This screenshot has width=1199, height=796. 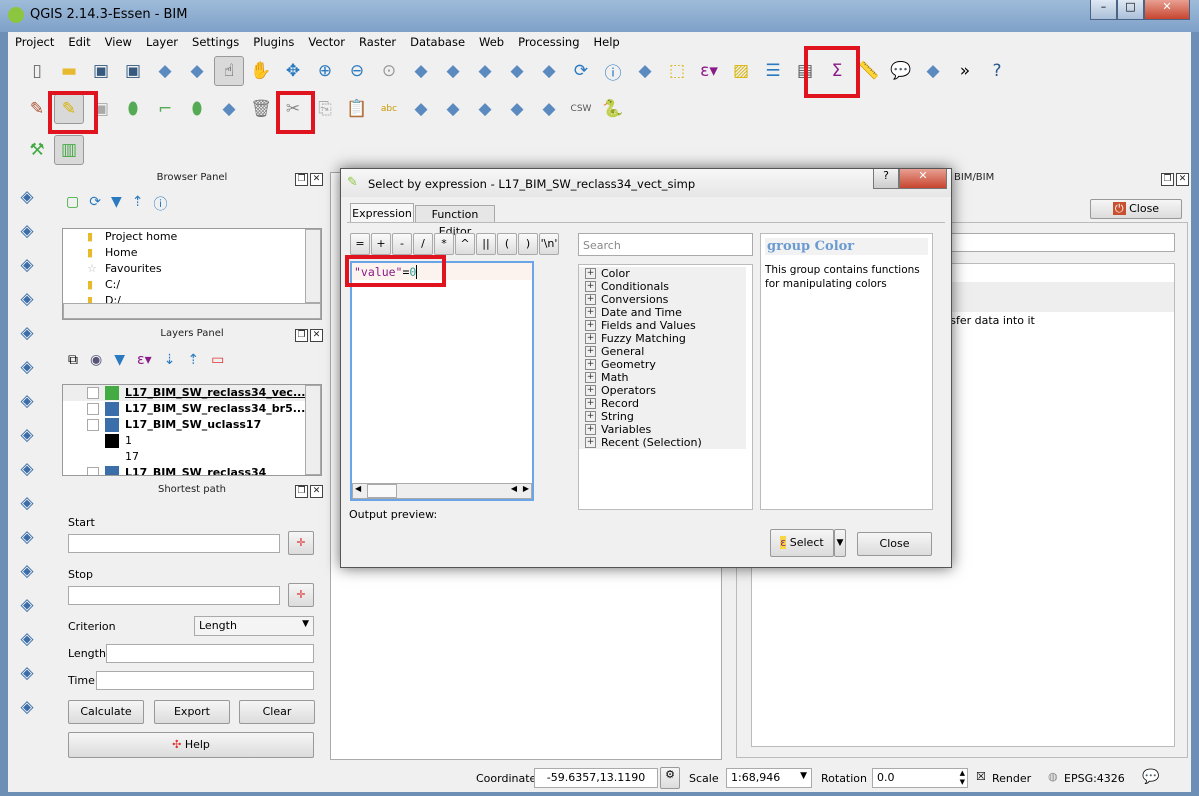 I want to click on composer-manager-icon: ◆, so click(x=197, y=71).